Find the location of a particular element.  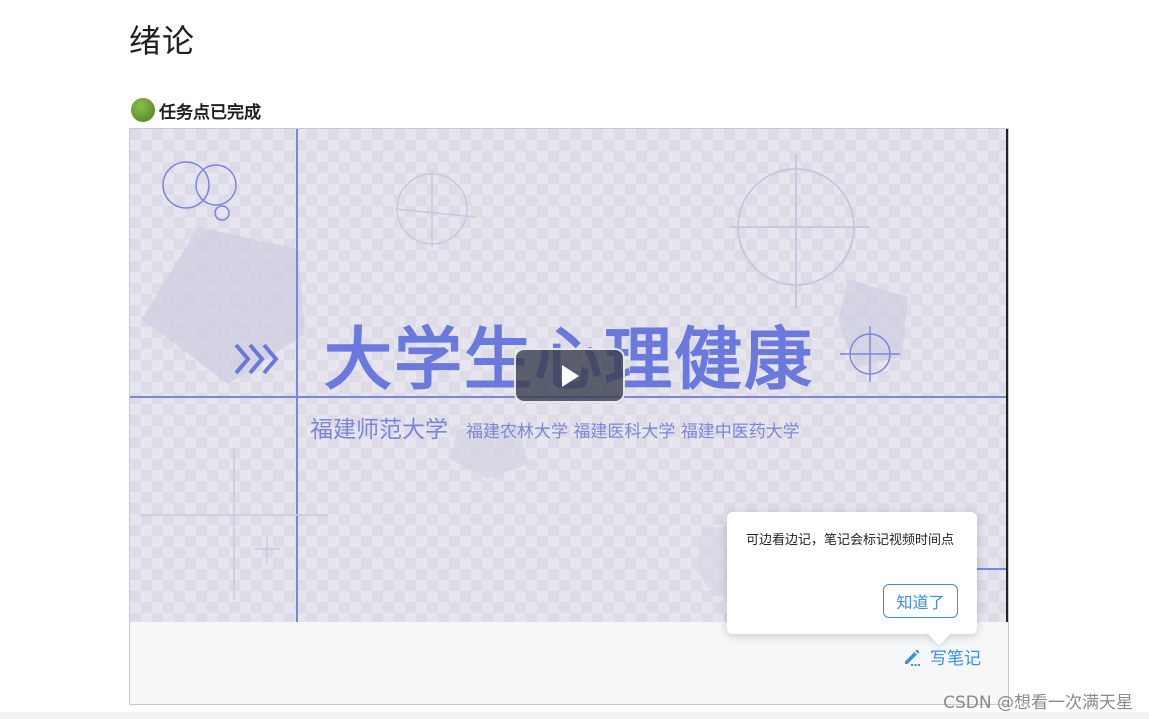

tooltip-text: 可边看边记，笔记会标记视频时间点 is located at coordinates (850, 540).